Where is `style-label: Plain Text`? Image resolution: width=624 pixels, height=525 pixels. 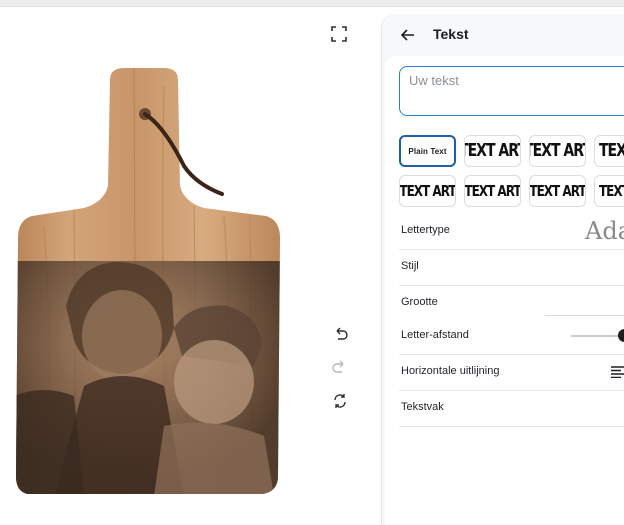
style-label: Plain Text is located at coordinates (427, 151).